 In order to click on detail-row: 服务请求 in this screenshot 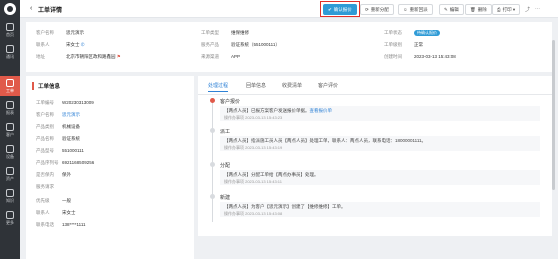, I will do `click(45, 186)`.